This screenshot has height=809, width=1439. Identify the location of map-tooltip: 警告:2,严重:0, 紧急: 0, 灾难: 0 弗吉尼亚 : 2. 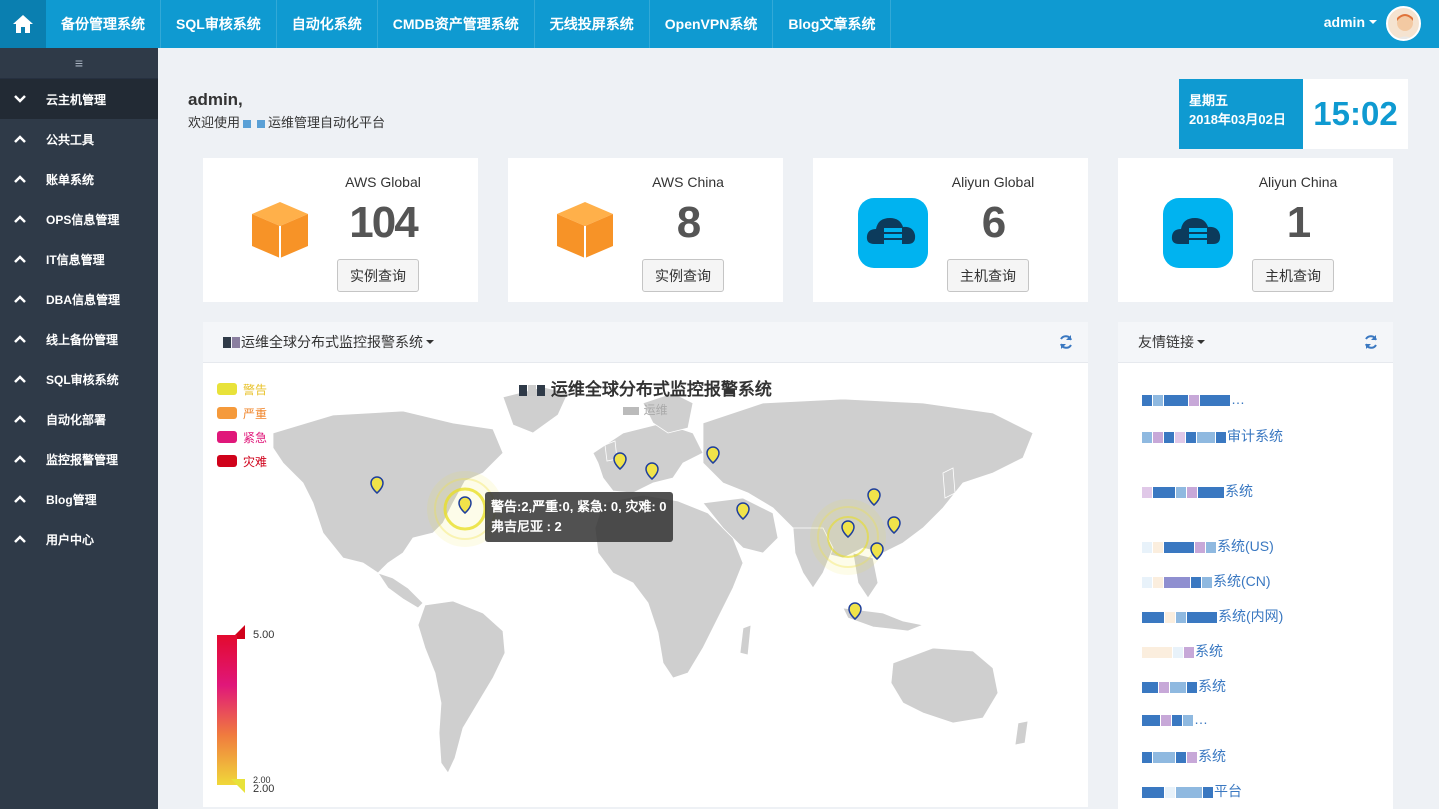
(579, 517).